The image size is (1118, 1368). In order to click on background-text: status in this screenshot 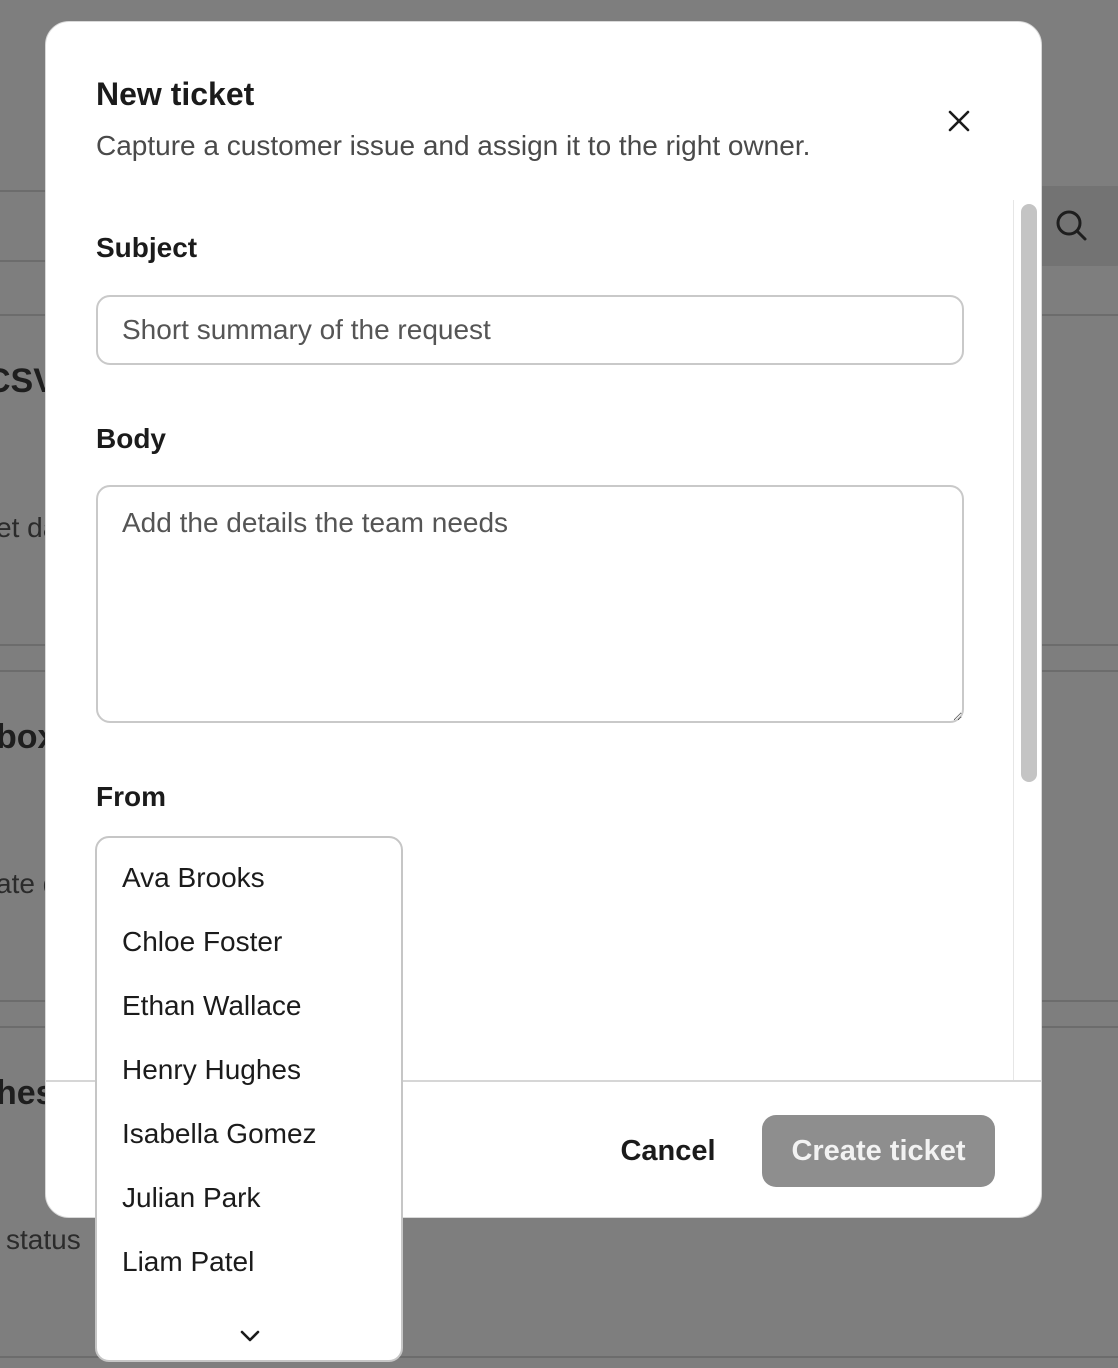, I will do `click(43, 1239)`.